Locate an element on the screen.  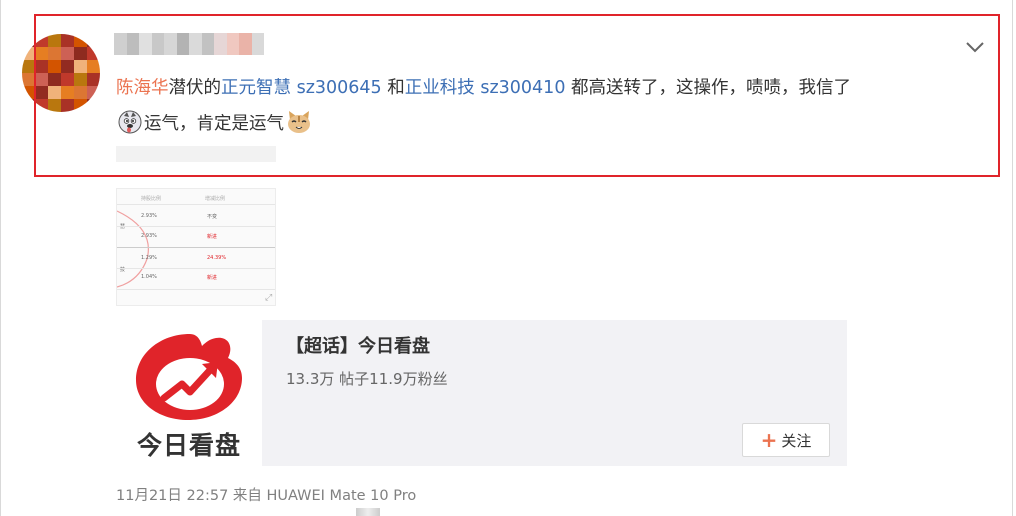
post-source: HUAWEI Mate 10 Pro is located at coordinates (342, 496).